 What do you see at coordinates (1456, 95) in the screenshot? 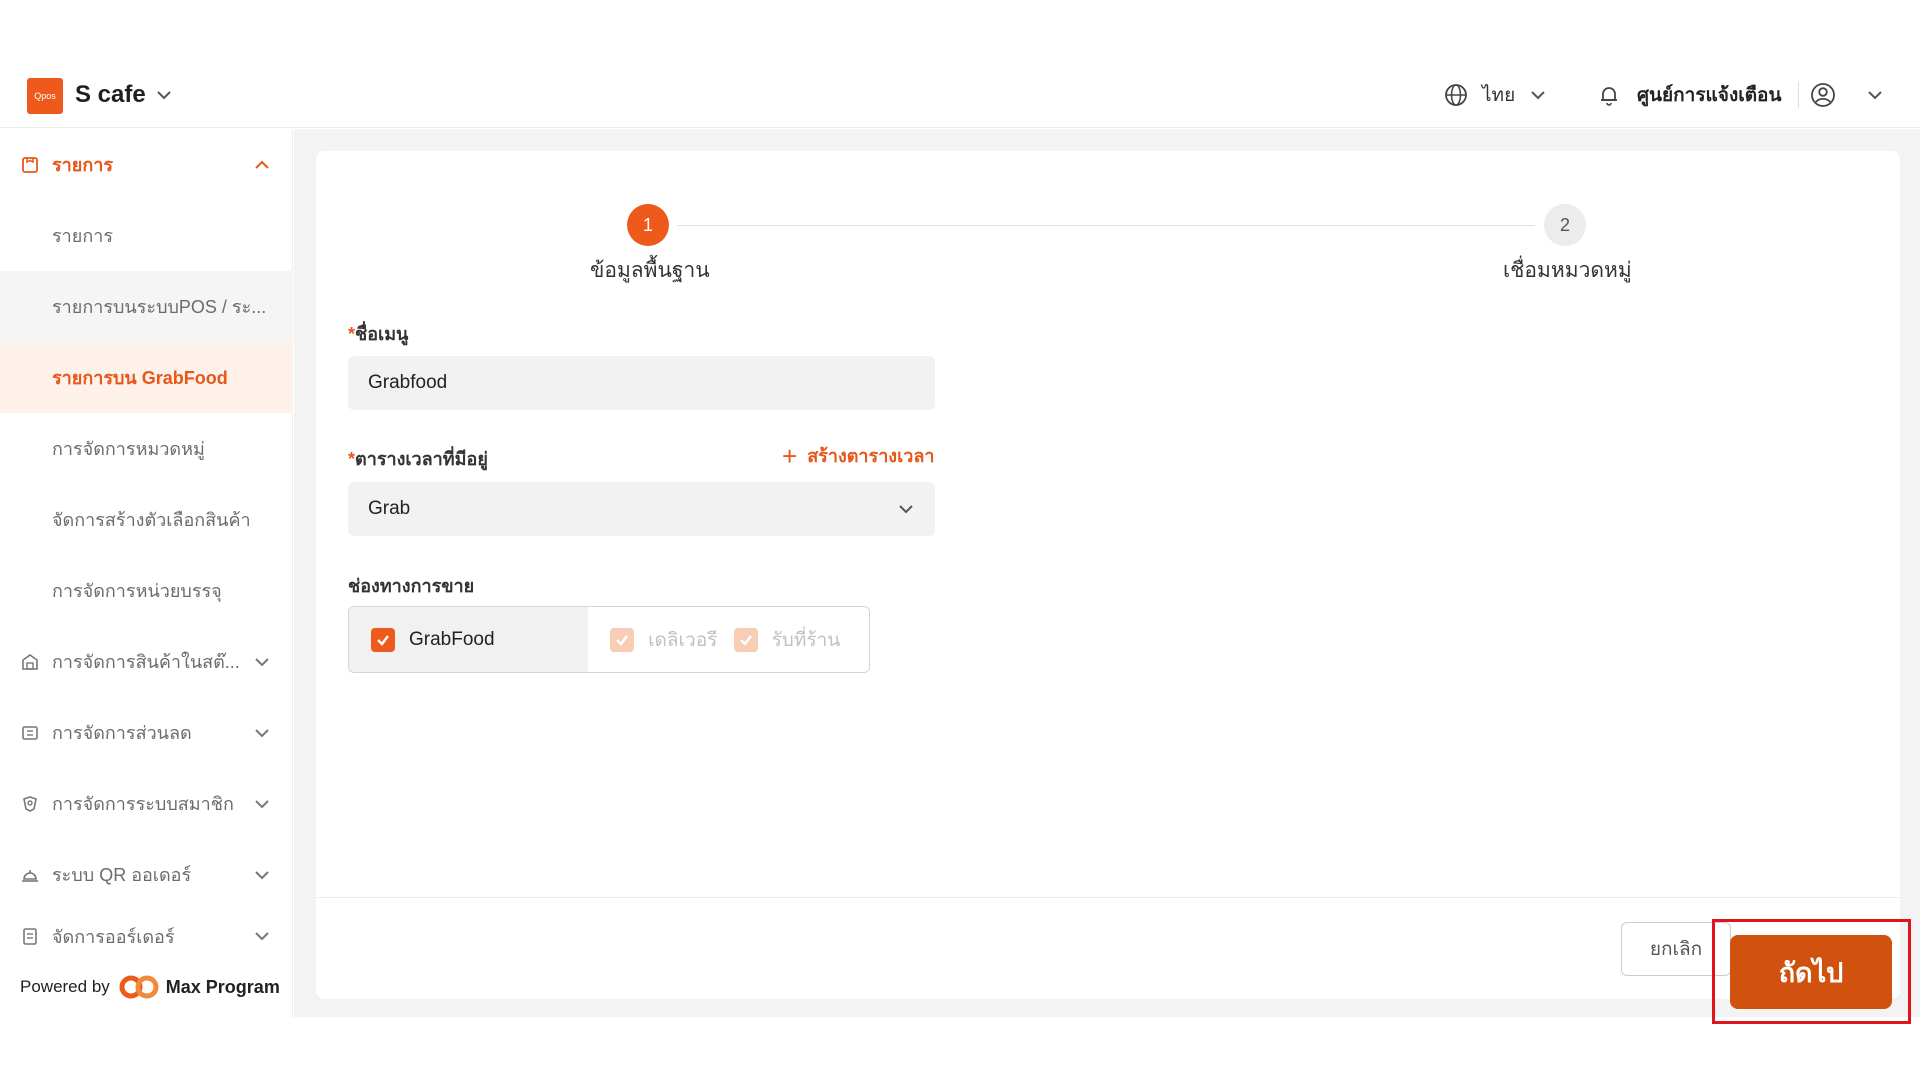
I see `globe-icon` at bounding box center [1456, 95].